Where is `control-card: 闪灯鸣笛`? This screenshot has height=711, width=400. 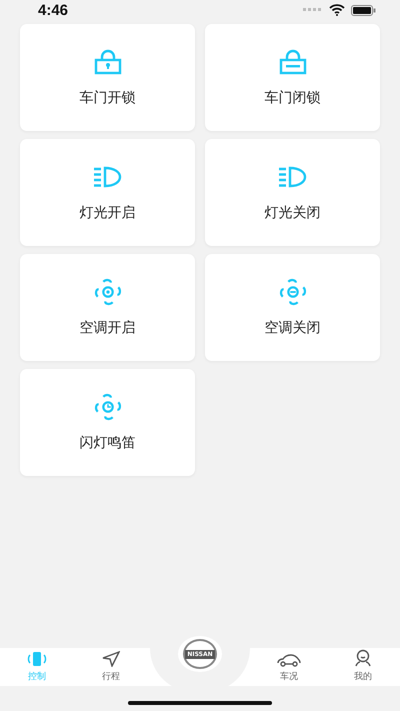 control-card: 闪灯鸣笛 is located at coordinates (107, 422).